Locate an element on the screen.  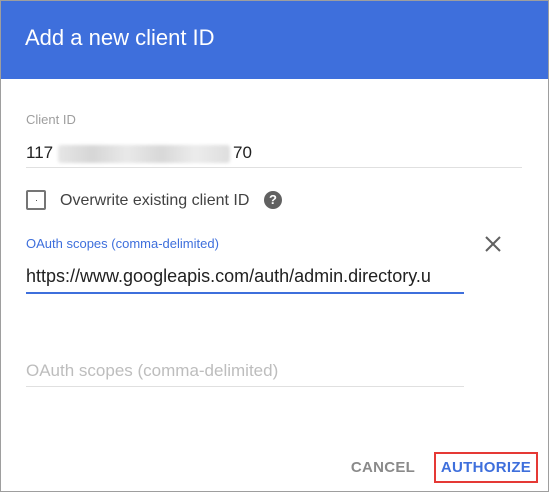
client-id-field: 117 70 is located at coordinates (274, 155).